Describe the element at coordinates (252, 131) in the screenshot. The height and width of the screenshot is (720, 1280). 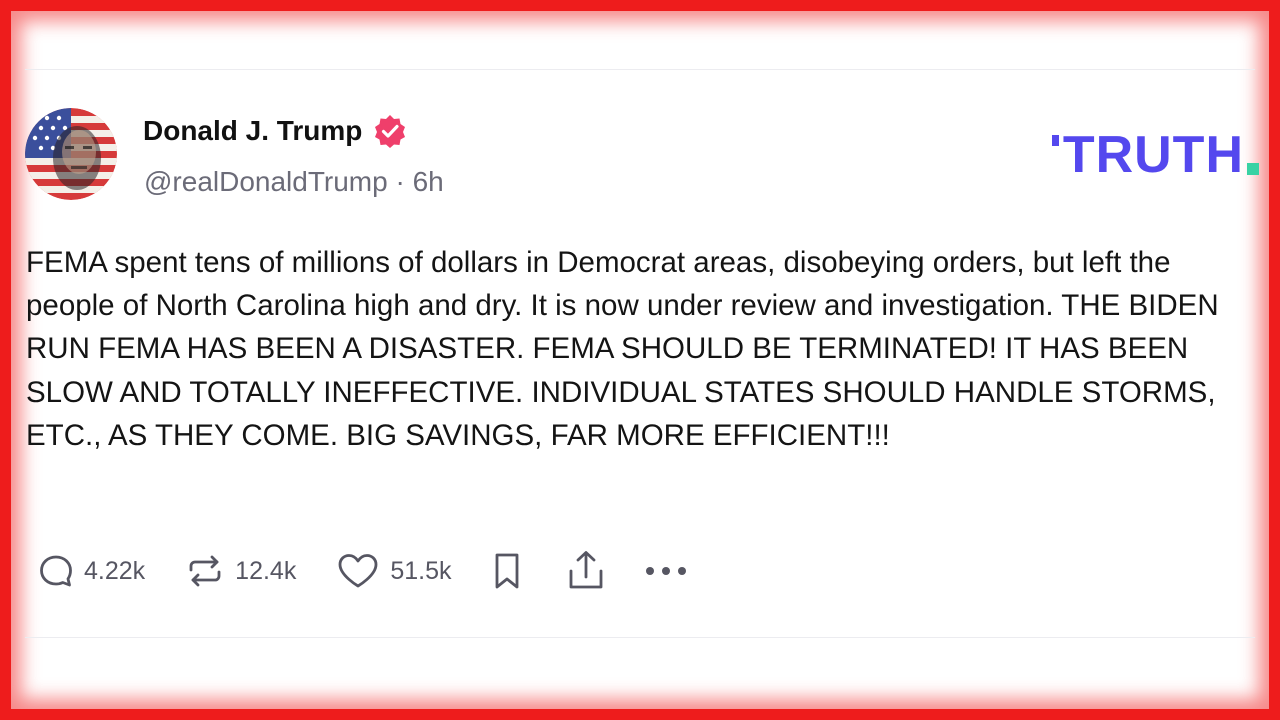
I see `author-display-name: Donald J. Trump` at that location.